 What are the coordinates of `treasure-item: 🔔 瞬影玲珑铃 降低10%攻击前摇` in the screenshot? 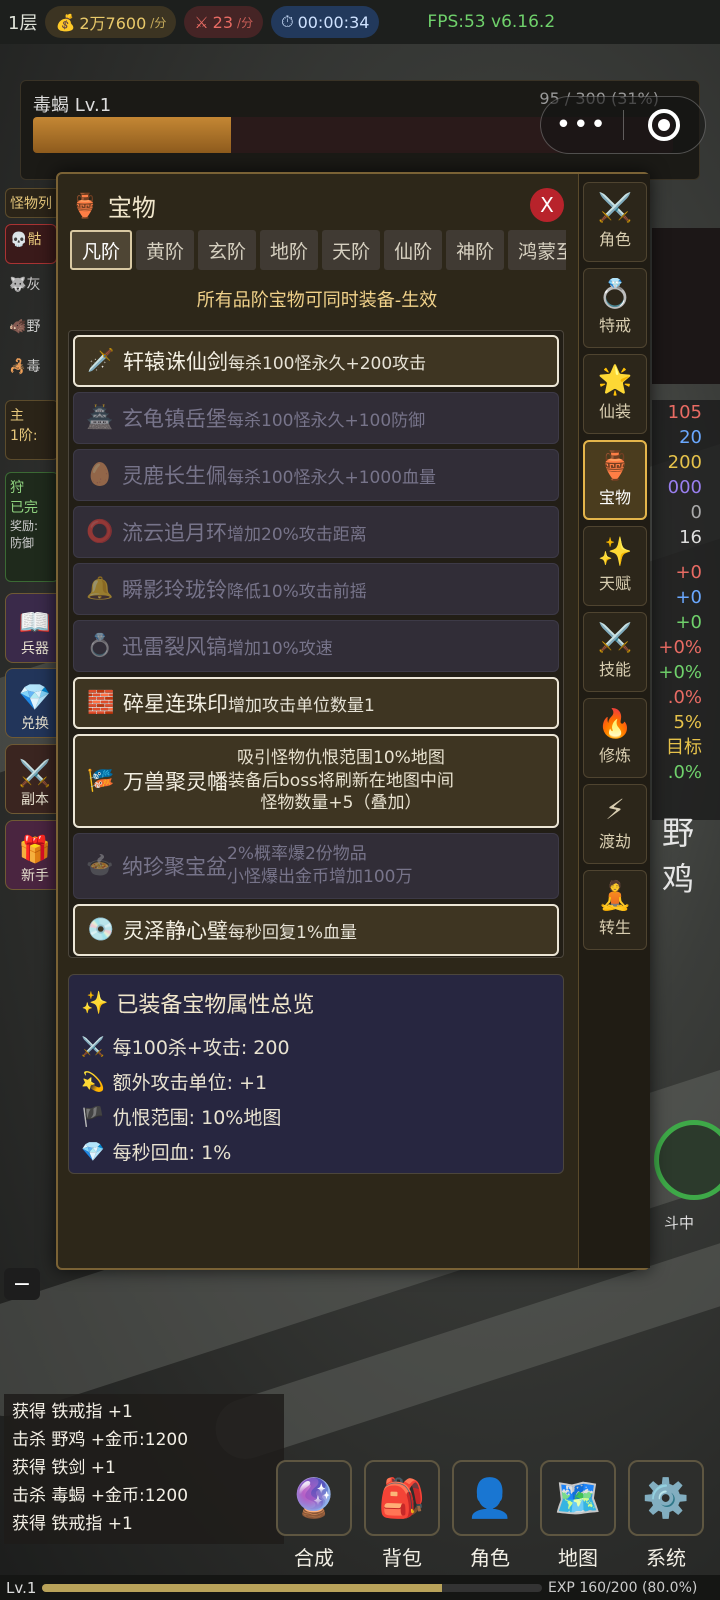 It's located at (316, 589).